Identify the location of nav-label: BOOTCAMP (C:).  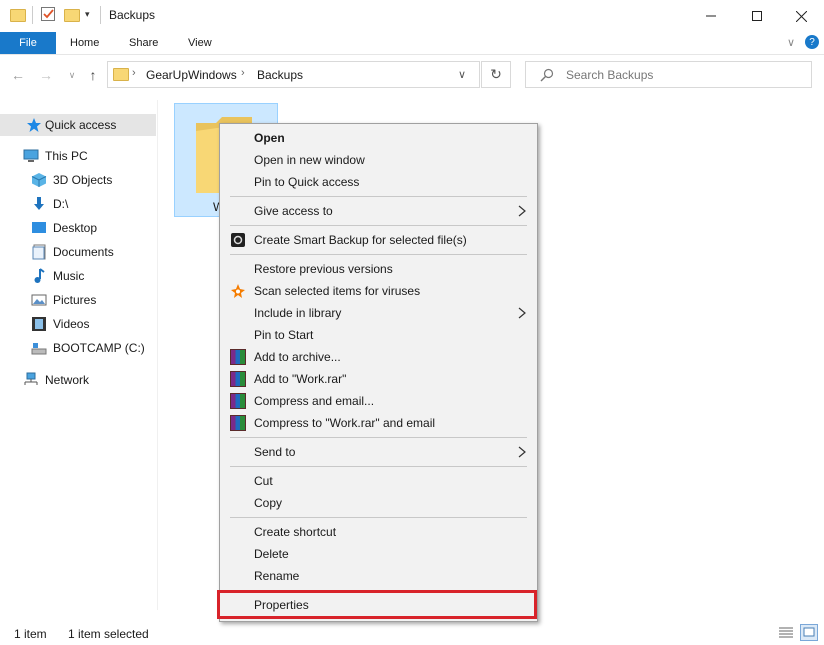
(99, 348).